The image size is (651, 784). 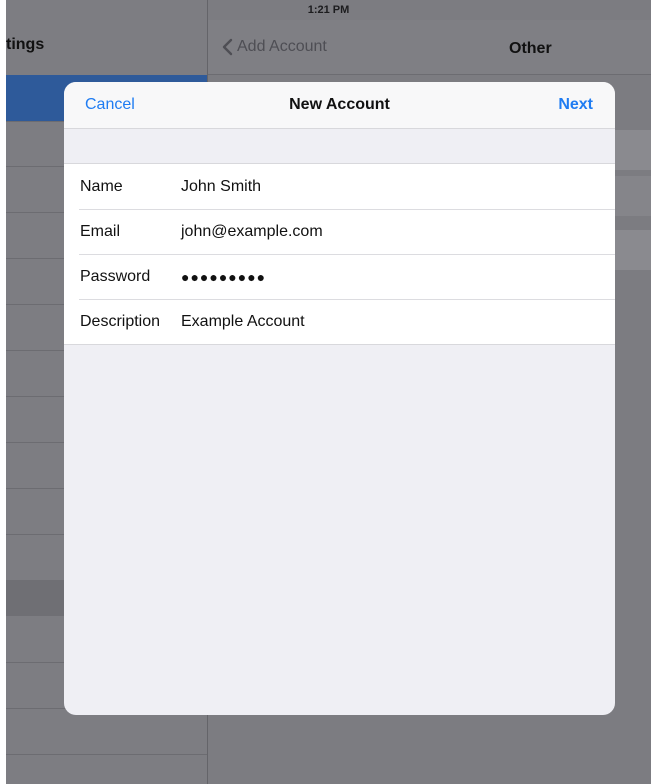 I want to click on description-field: Example Account, so click(x=391, y=322).